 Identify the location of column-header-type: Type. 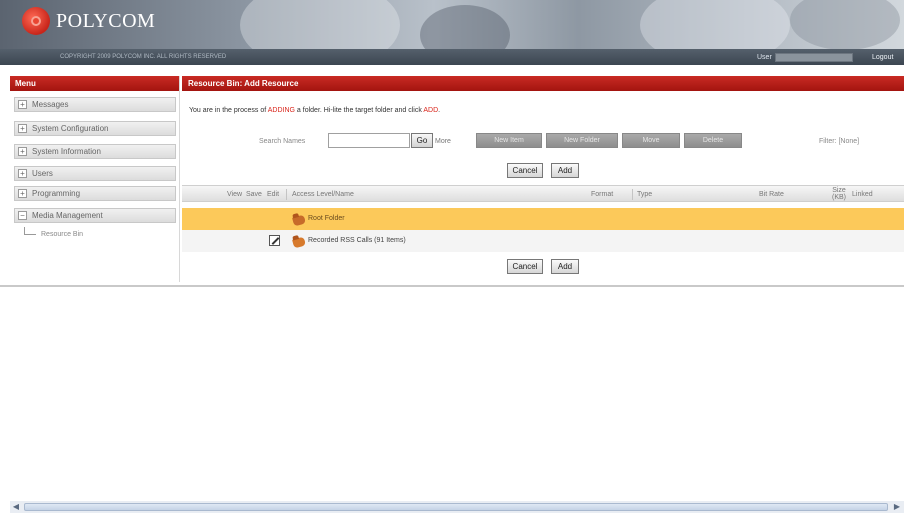
(645, 194).